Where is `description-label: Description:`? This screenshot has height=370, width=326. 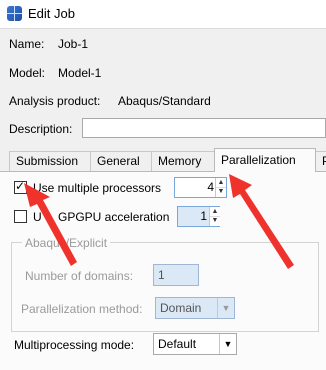
description-label: Description: is located at coordinates (41, 129).